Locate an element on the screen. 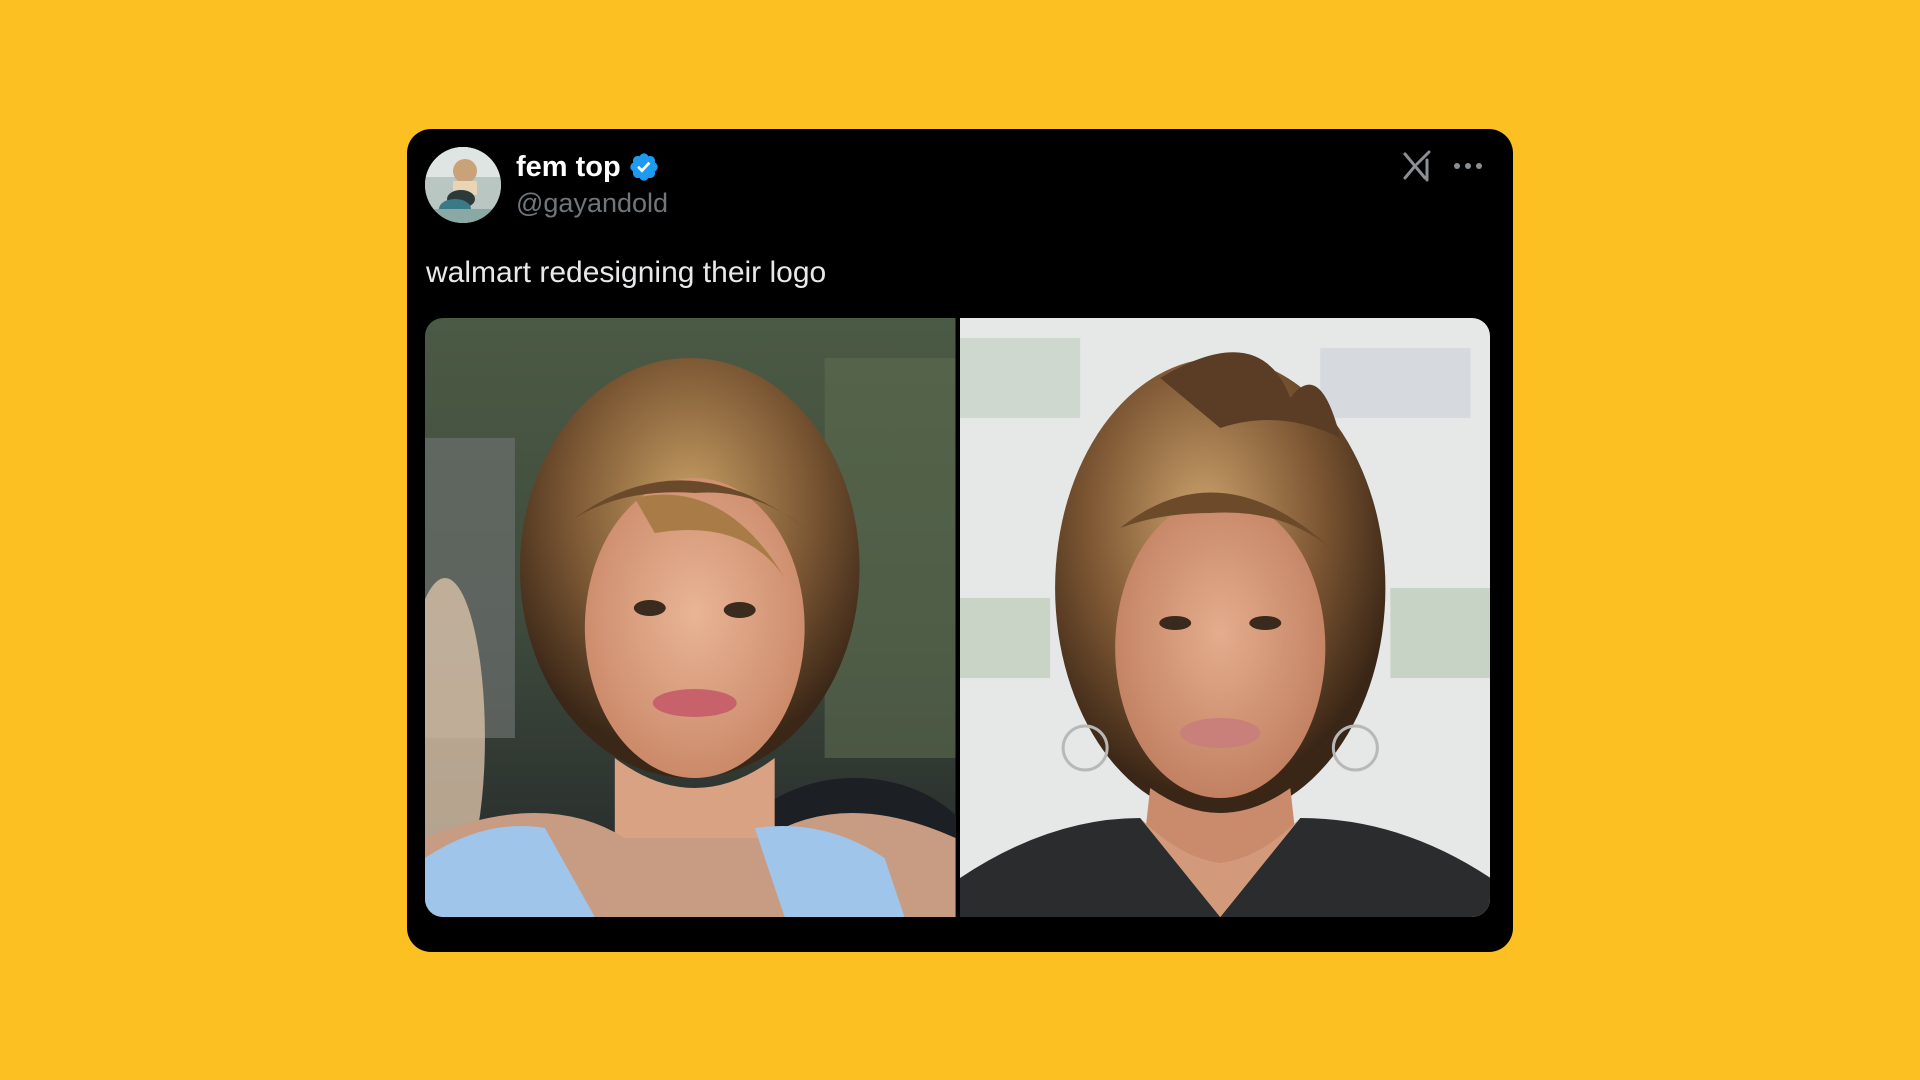 The image size is (1920, 1080). tweet-text: walmart redesigning their logo is located at coordinates (626, 272).